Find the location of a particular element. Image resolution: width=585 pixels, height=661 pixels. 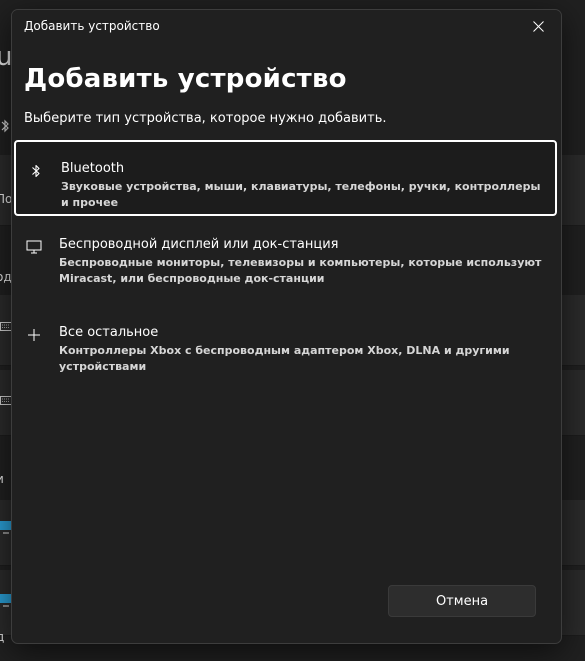

close-button is located at coordinates (538, 26).